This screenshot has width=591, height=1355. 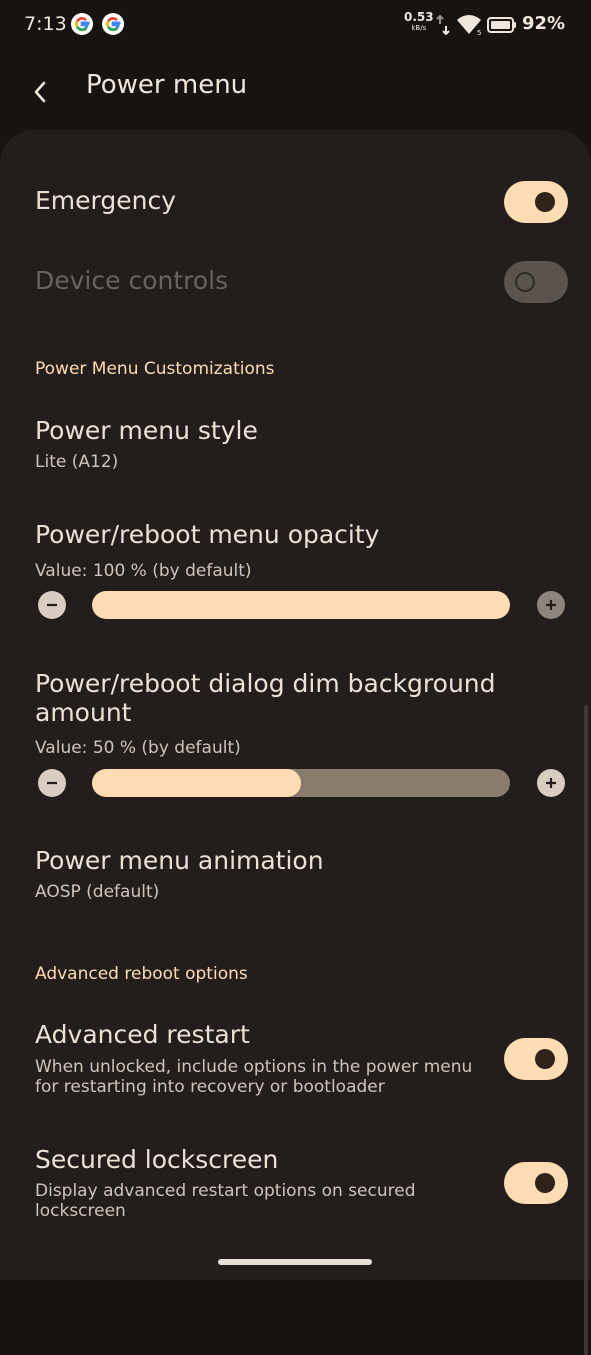 What do you see at coordinates (77, 462) in the screenshot?
I see `power-menu-style-value: Lite (A12)` at bounding box center [77, 462].